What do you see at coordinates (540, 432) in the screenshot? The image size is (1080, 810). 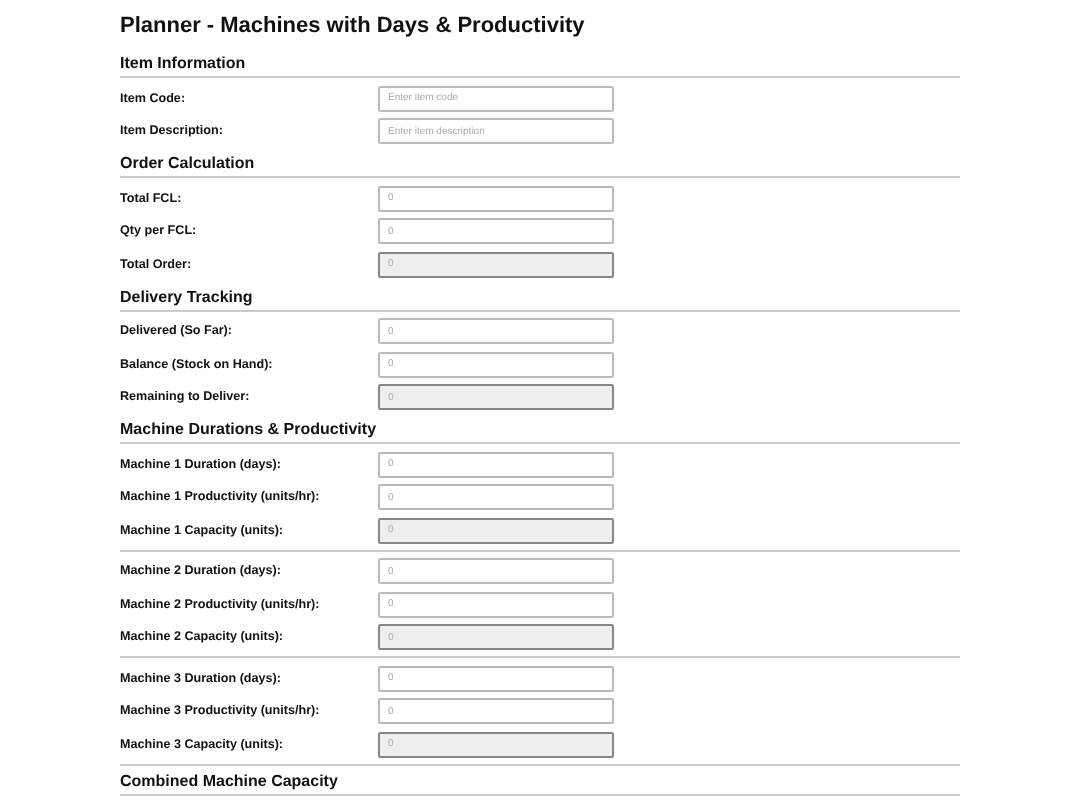 I see `section-heading: Machine Durations & Productivity` at bounding box center [540, 432].